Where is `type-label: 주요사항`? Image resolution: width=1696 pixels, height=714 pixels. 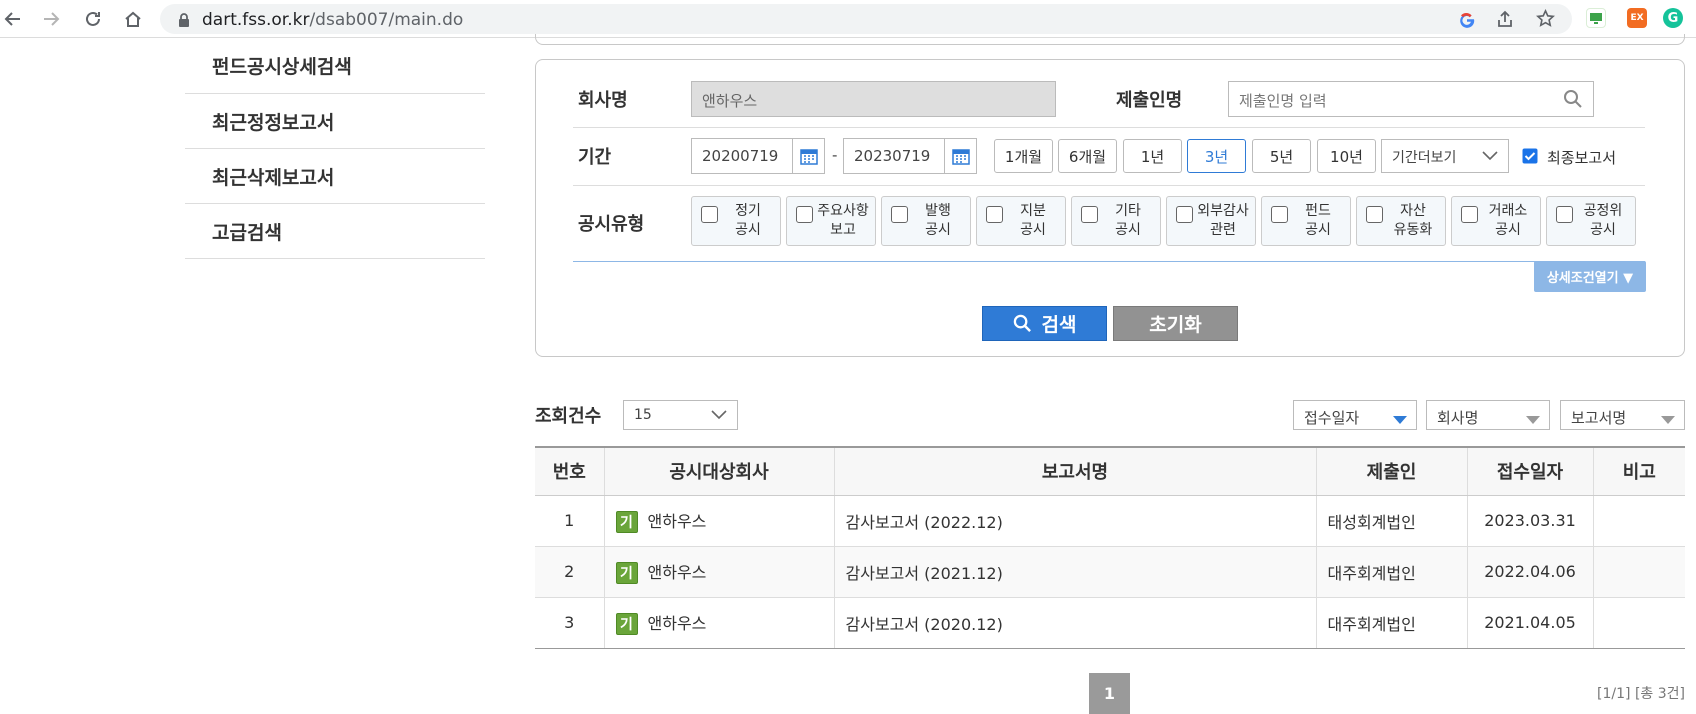
type-label: 주요사항 is located at coordinates (843, 211).